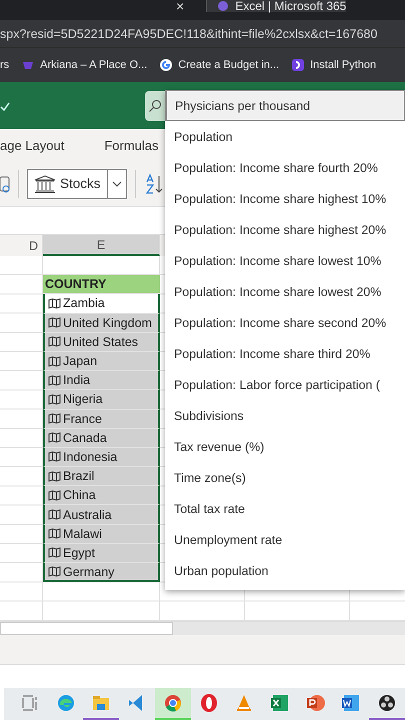  I want to click on stocks-button: Stocks, so click(77, 183).